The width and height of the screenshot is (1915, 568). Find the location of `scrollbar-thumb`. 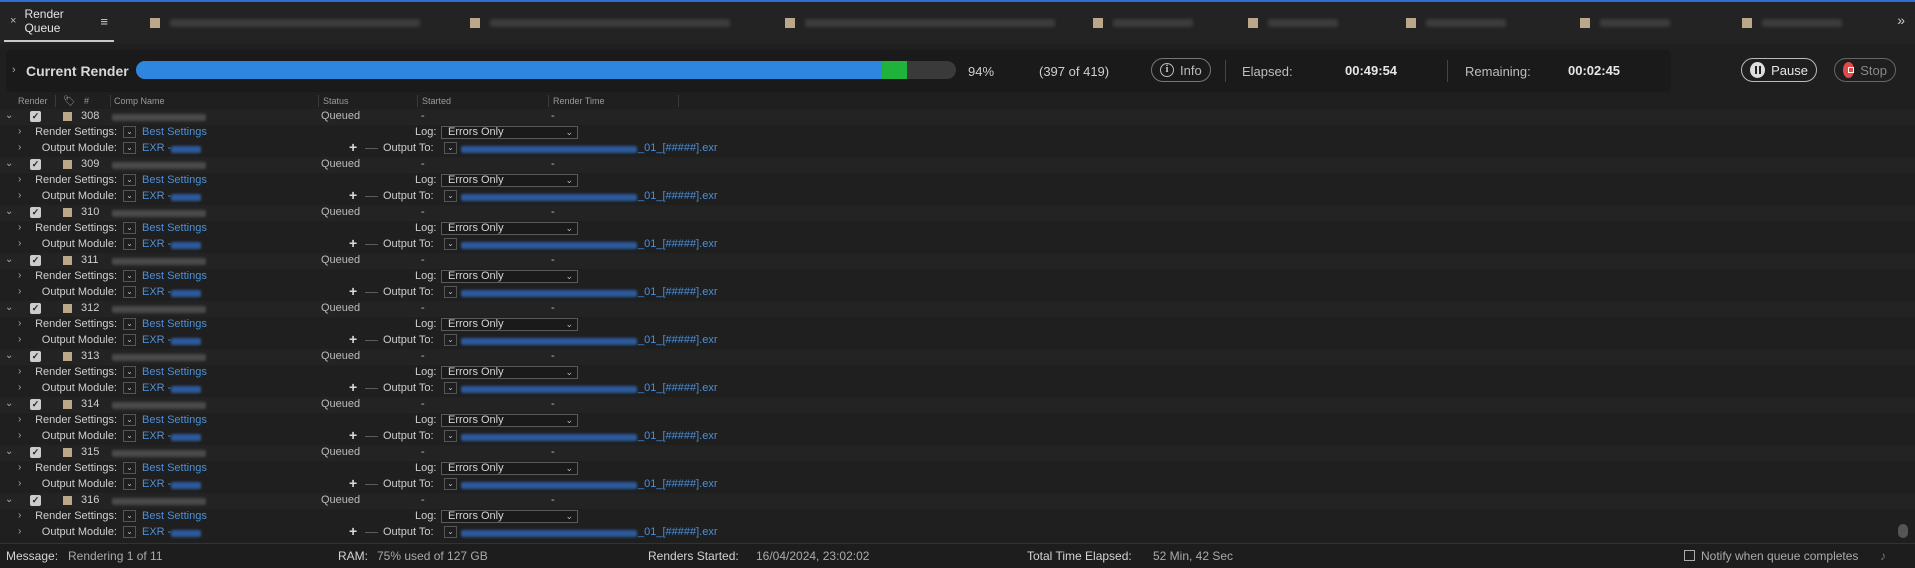

scrollbar-thumb is located at coordinates (1903, 531).